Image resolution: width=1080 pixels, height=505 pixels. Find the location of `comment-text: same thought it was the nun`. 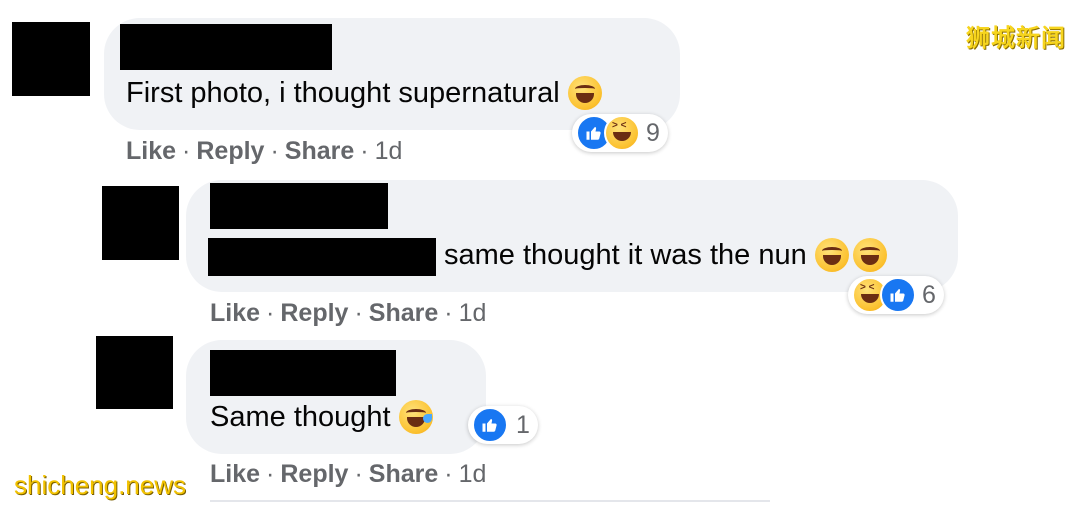

comment-text: same thought it was the nun is located at coordinates (665, 255).